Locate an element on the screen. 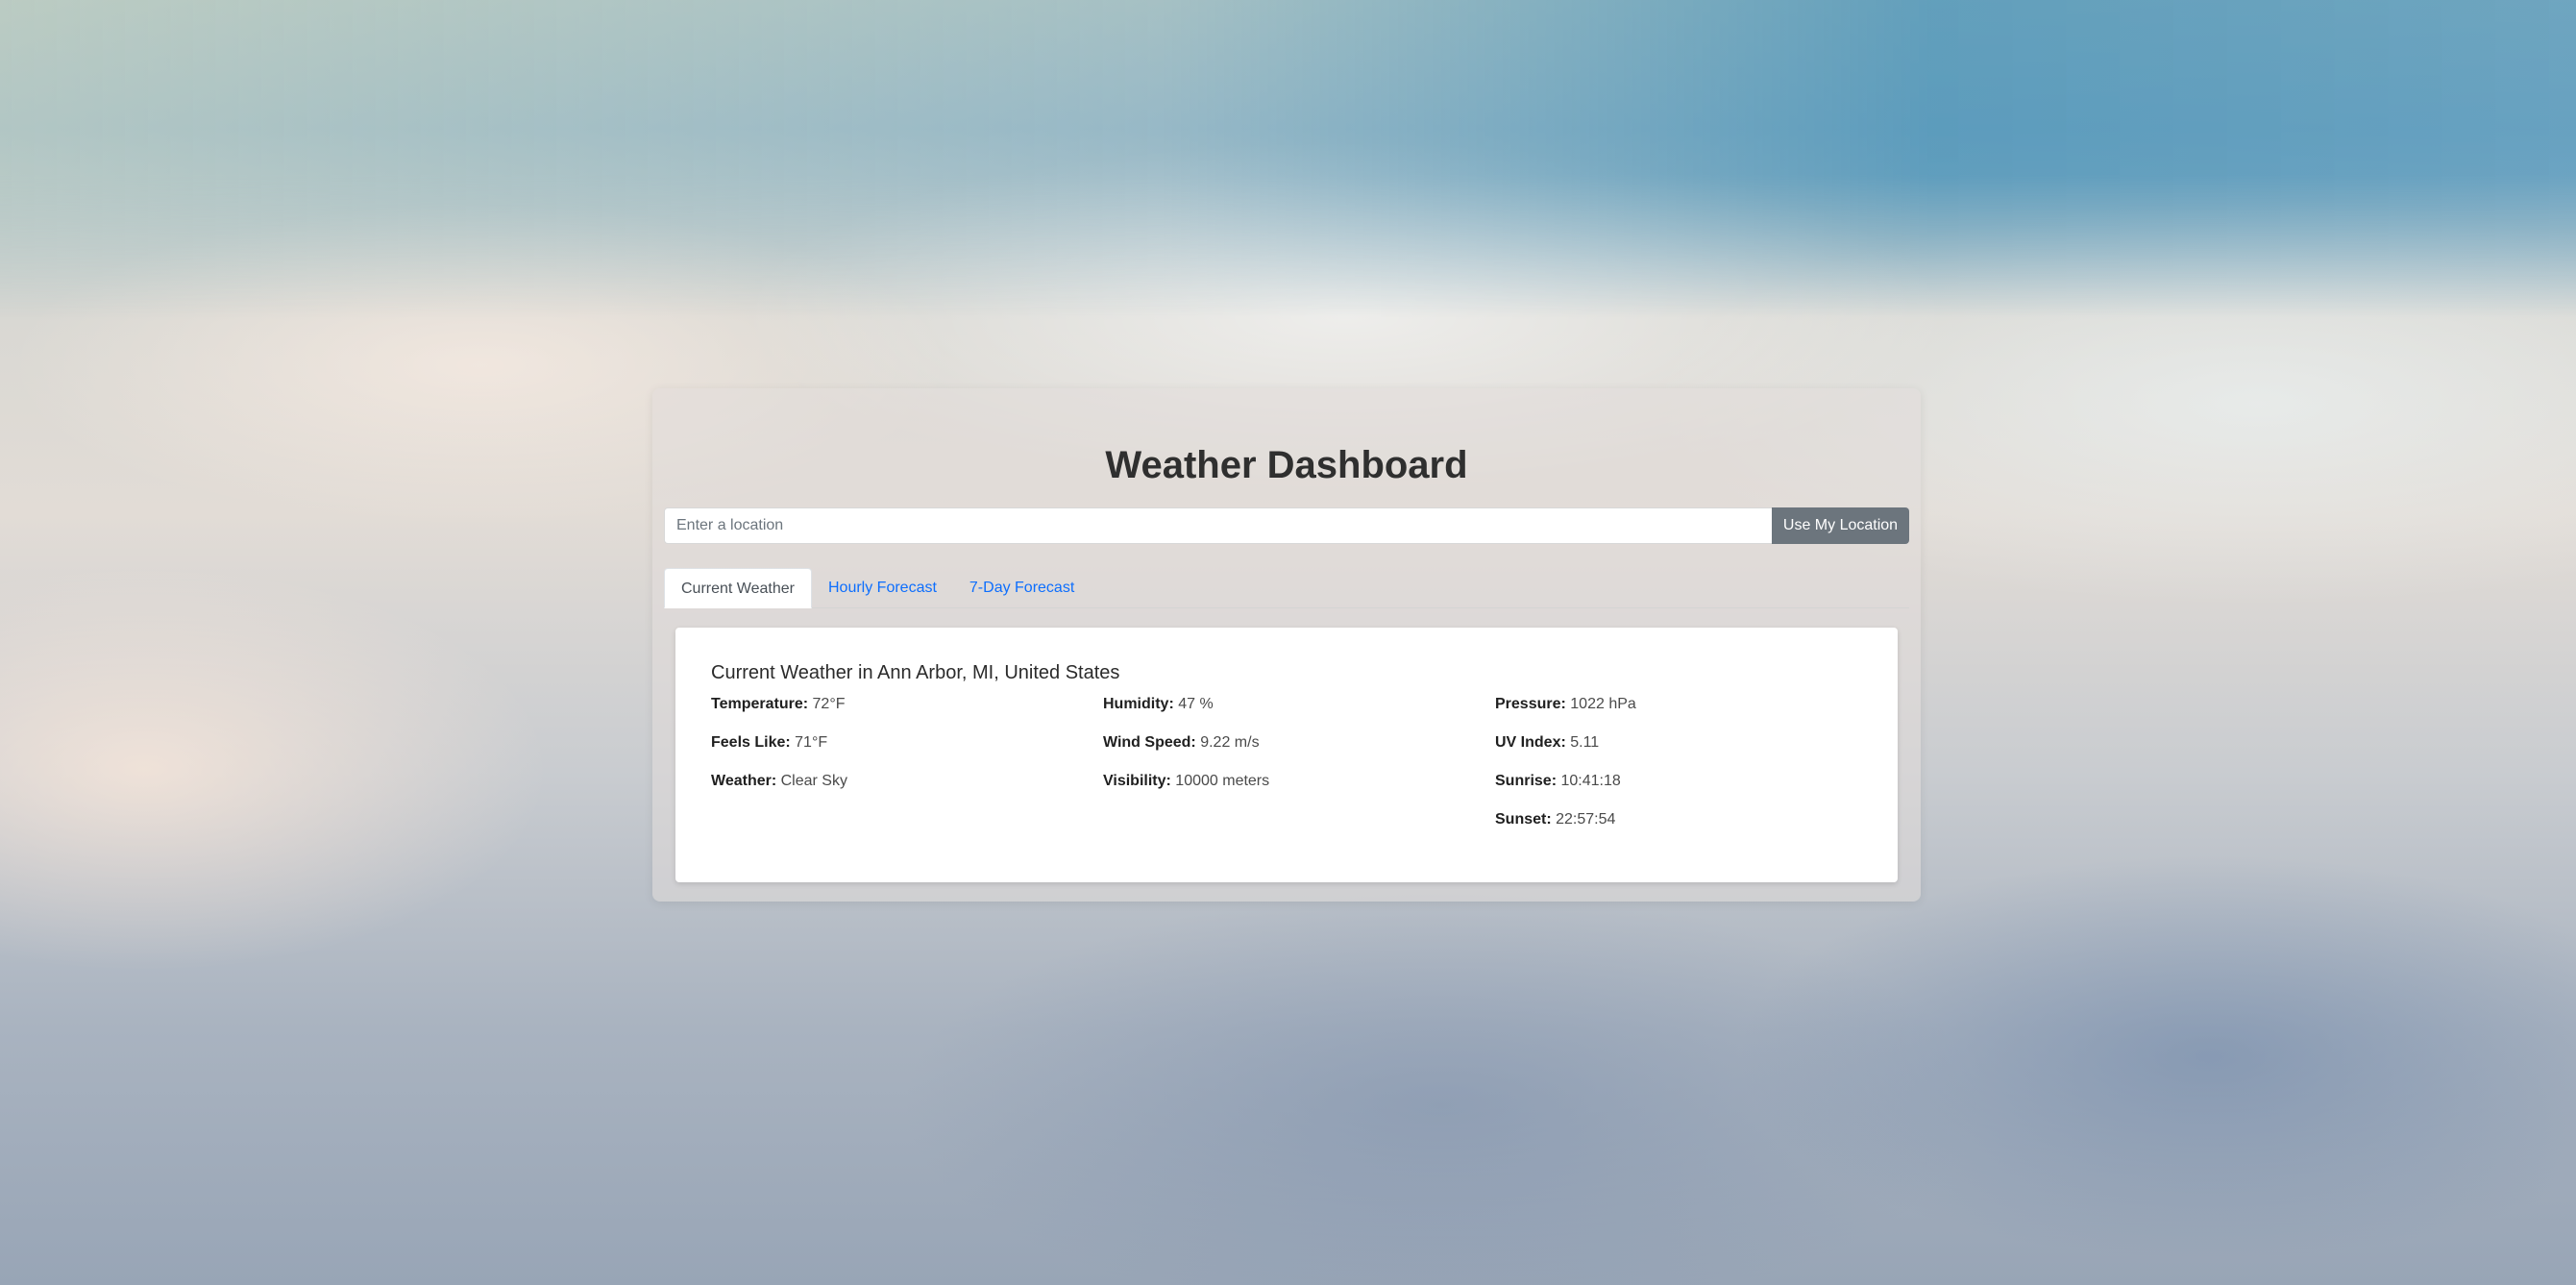 This screenshot has width=2576, height=1285. tab-hourly-forecast: Hourly Forecast is located at coordinates (882, 588).